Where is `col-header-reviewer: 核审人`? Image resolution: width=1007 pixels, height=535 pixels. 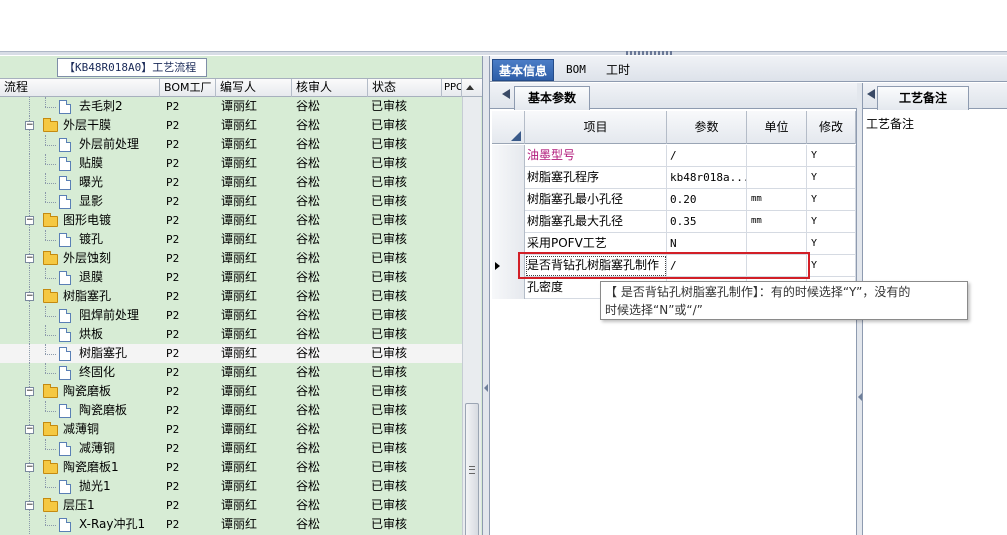
col-header-reviewer: 核审人 is located at coordinates (330, 88).